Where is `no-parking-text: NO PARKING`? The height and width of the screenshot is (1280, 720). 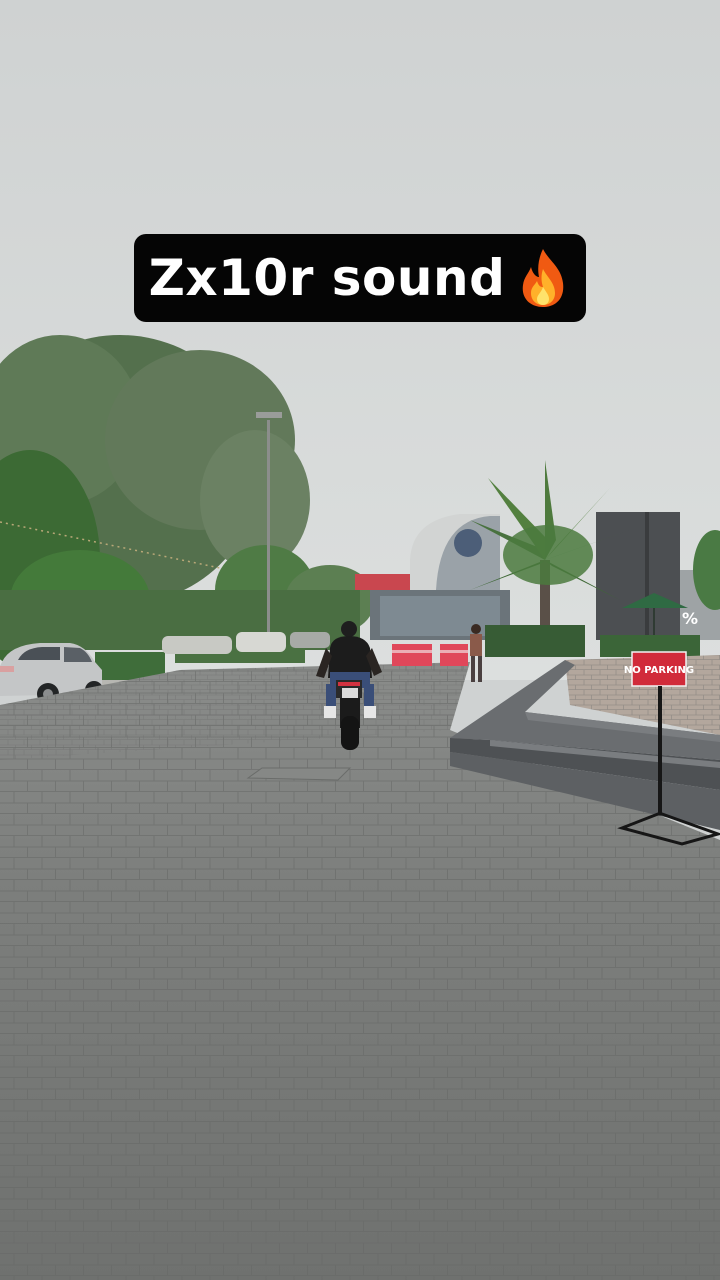 no-parking-text: NO PARKING is located at coordinates (659, 670).